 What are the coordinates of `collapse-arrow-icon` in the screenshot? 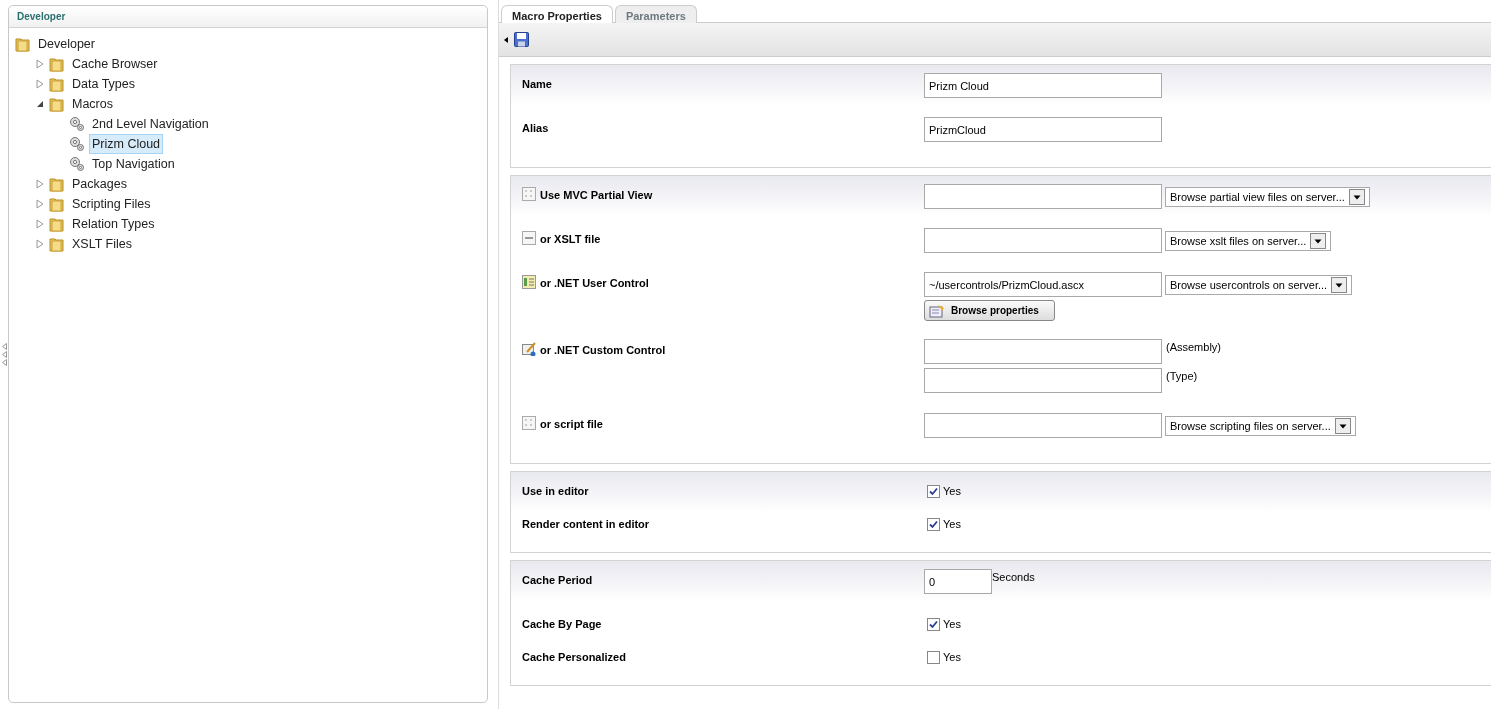 It's located at (506, 39).